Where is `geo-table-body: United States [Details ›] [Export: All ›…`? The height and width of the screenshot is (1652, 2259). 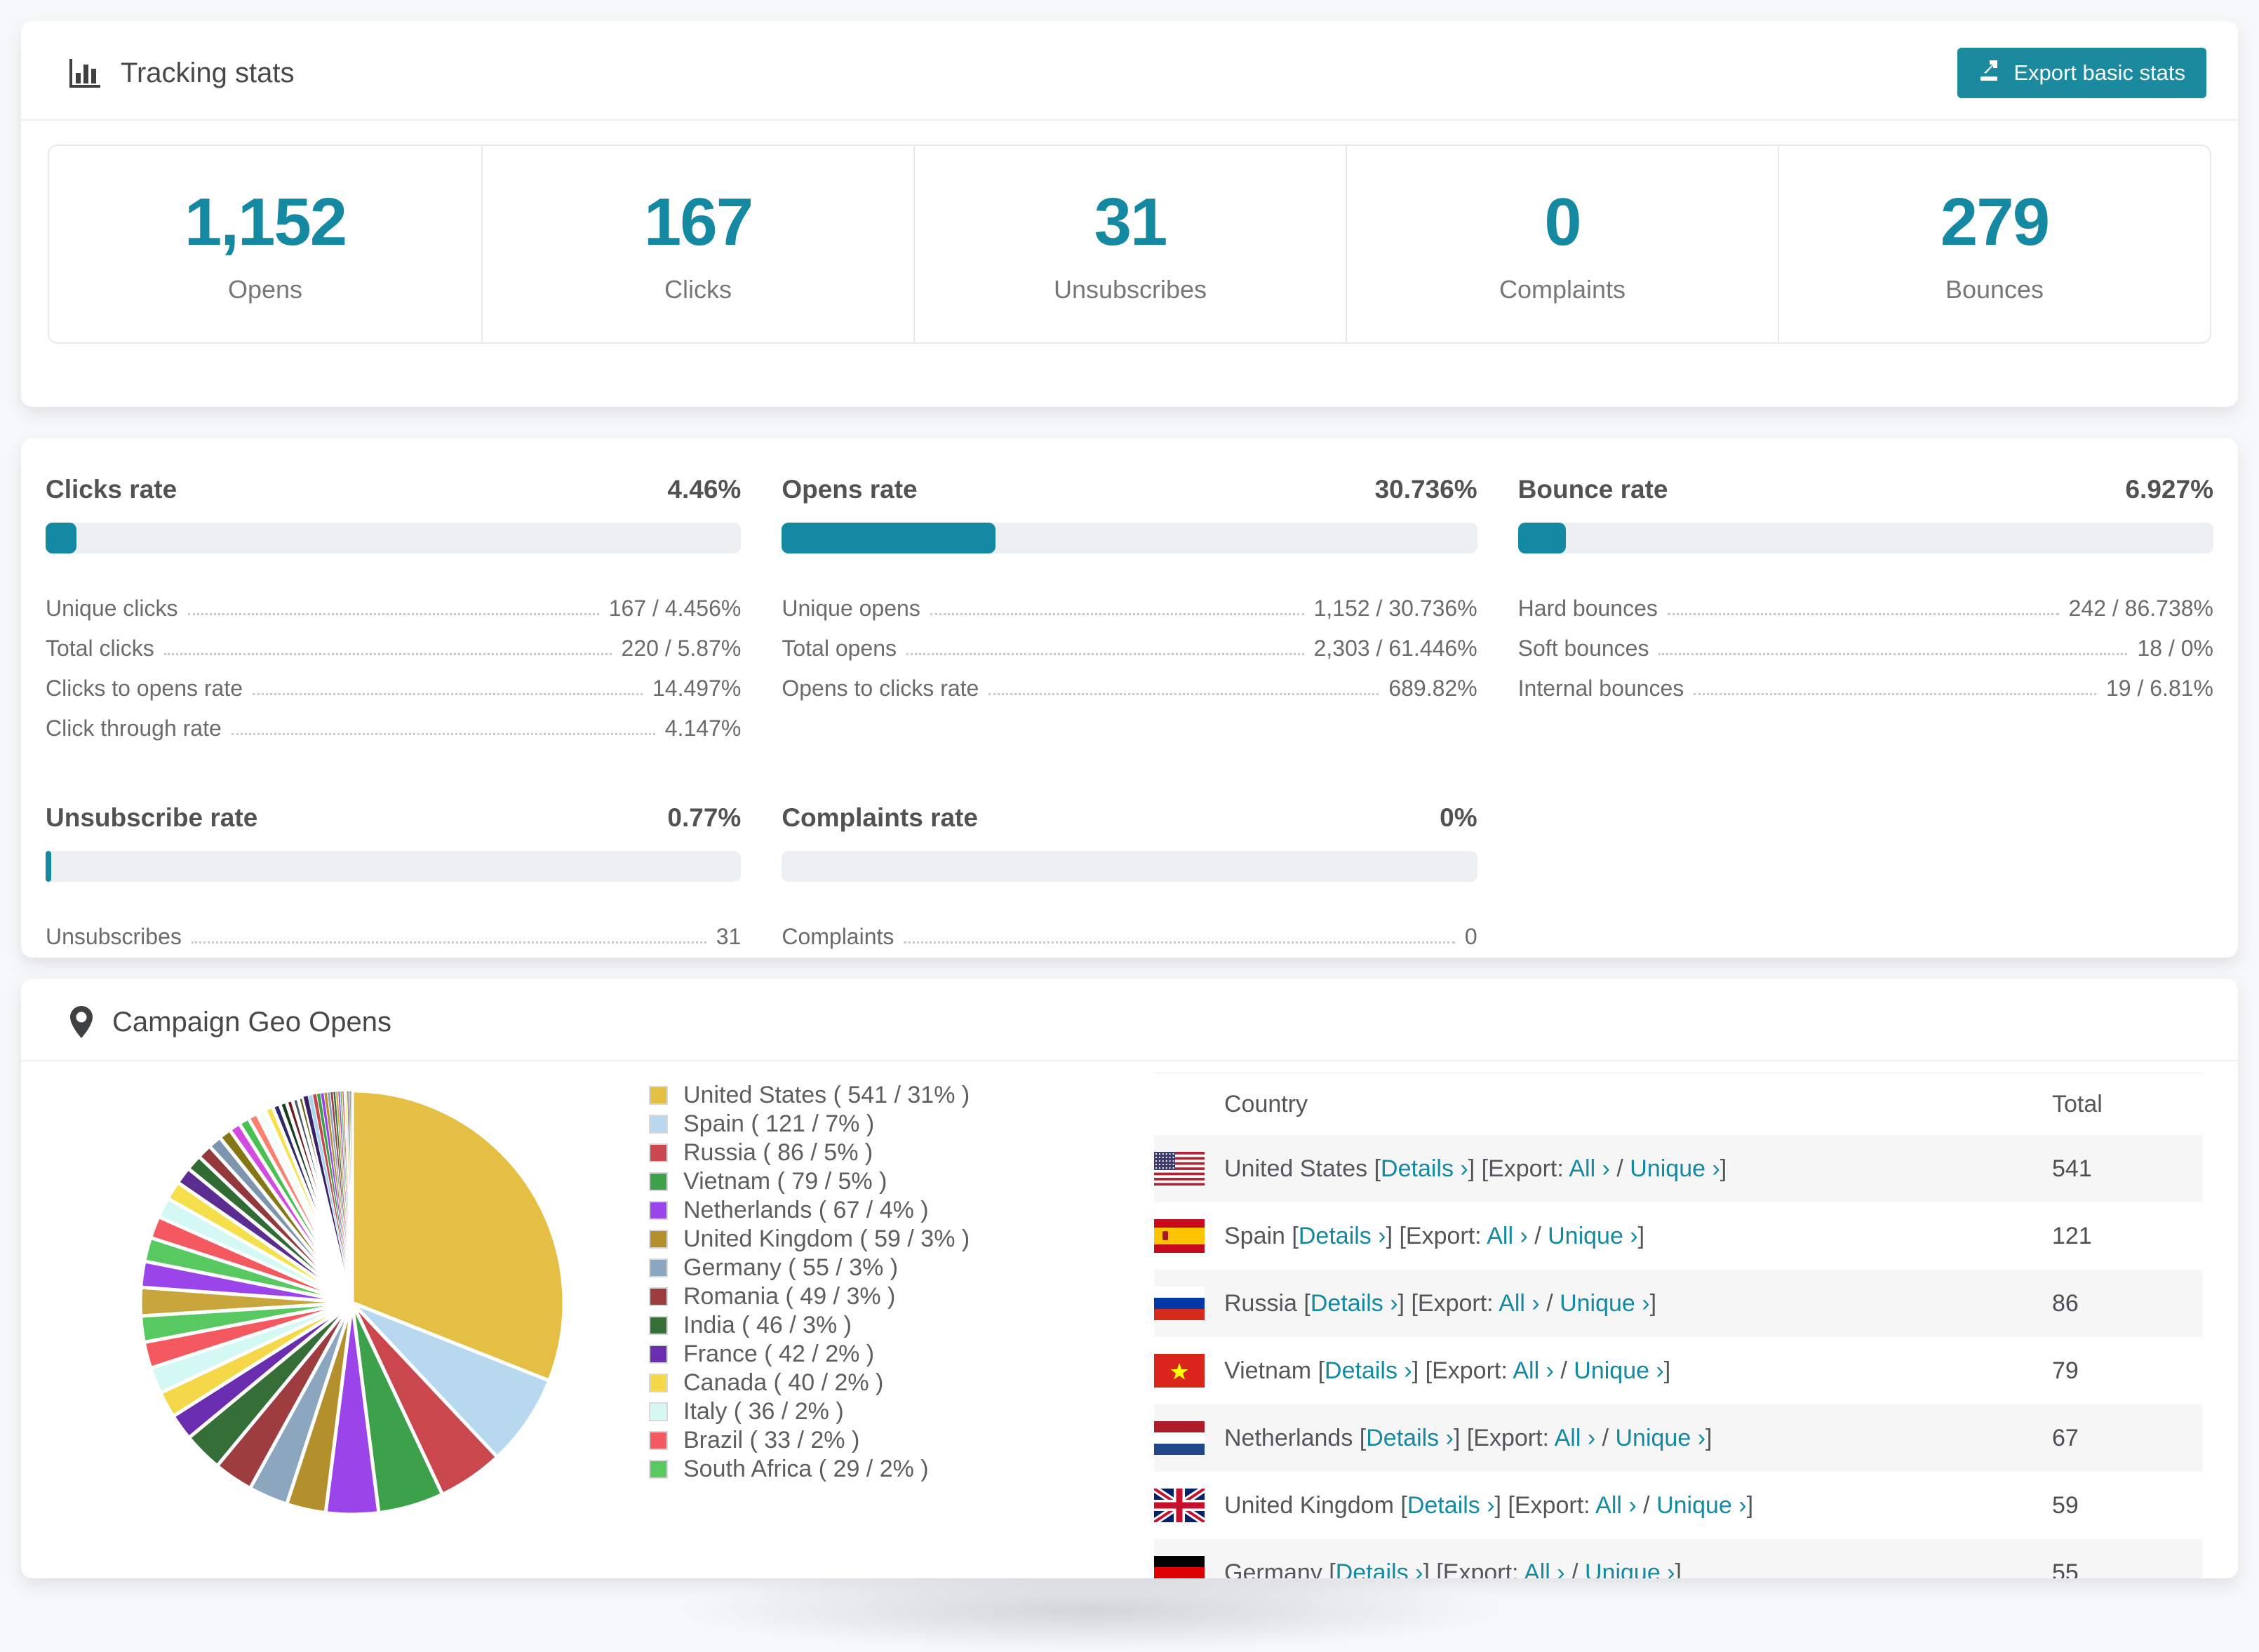
geo-table-body: United States [Details ›] [Export: All ›… is located at coordinates (1678, 1356).